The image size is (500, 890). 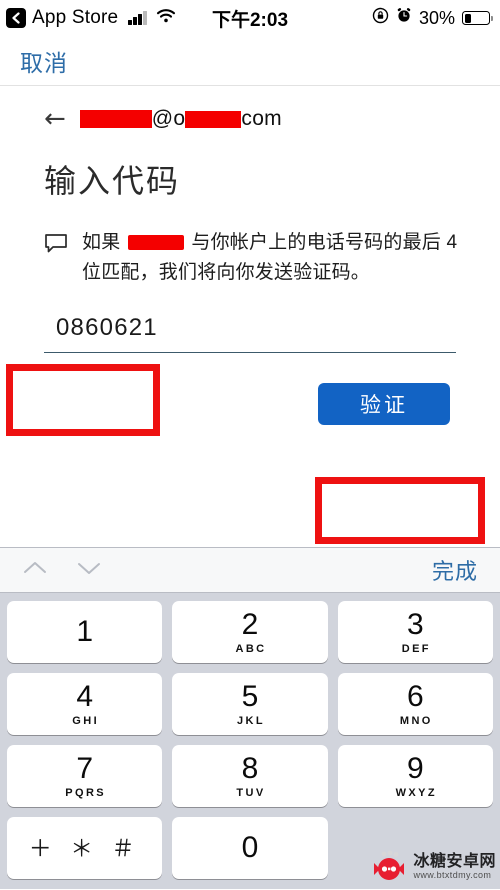 What do you see at coordinates (384, 404) in the screenshot?
I see `verify-button: 验证` at bounding box center [384, 404].